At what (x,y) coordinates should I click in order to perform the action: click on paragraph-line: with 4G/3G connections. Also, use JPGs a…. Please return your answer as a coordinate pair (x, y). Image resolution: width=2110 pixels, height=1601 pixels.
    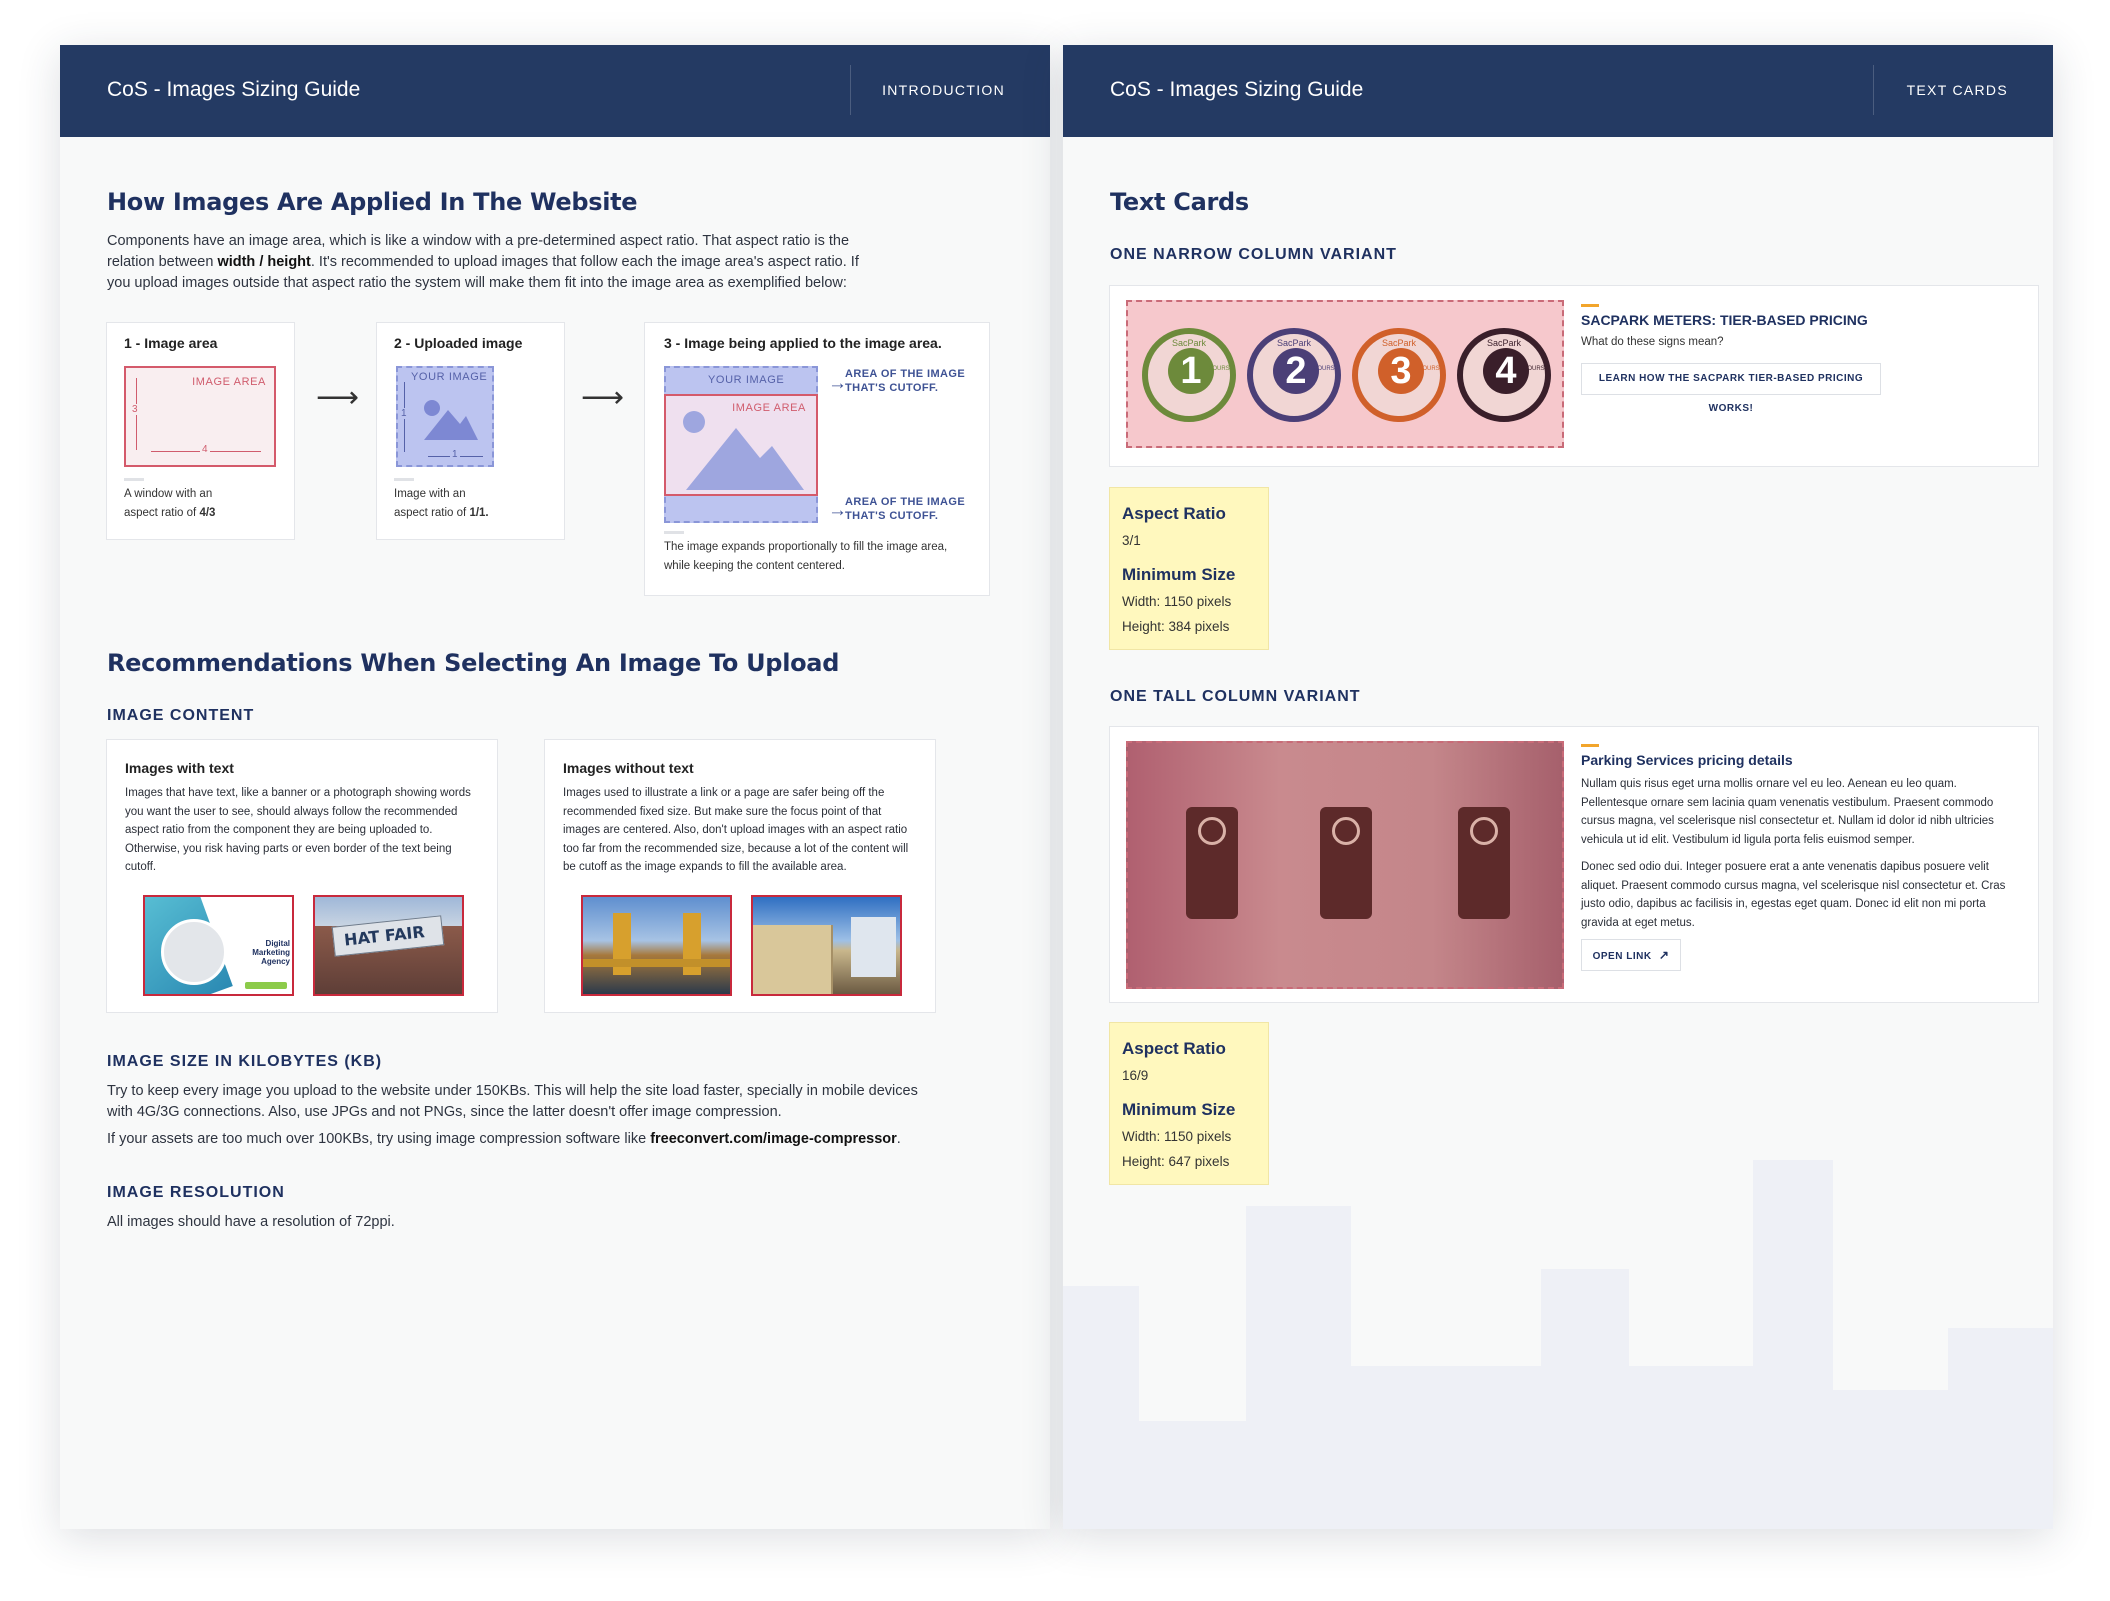
    Looking at the image, I should click on (444, 1112).